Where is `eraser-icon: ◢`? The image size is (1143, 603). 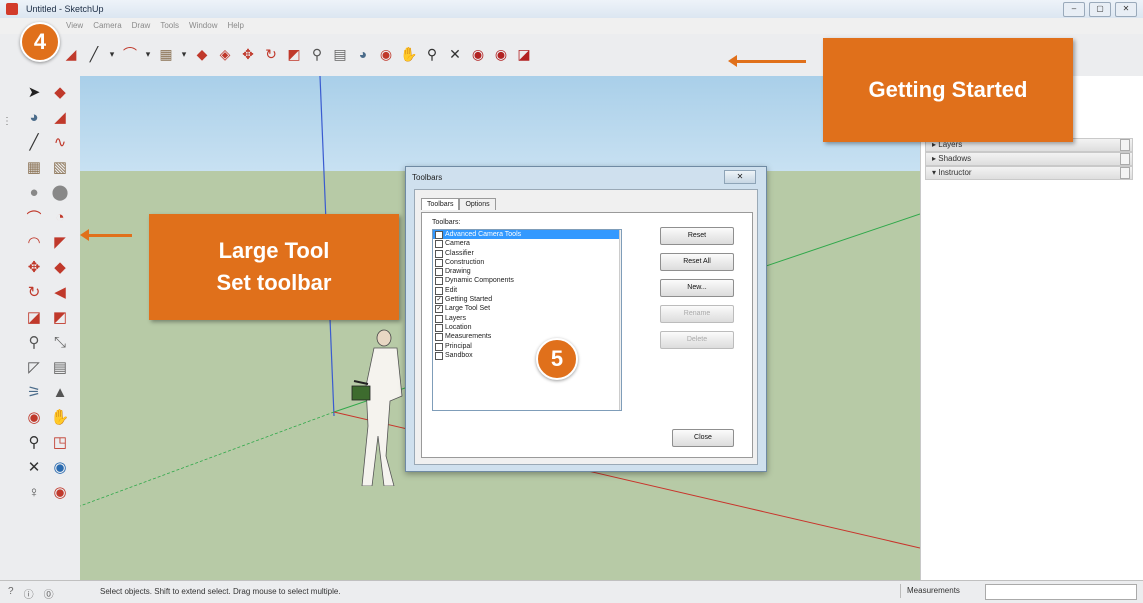
eraser-icon: ◢ is located at coordinates (60, 117).